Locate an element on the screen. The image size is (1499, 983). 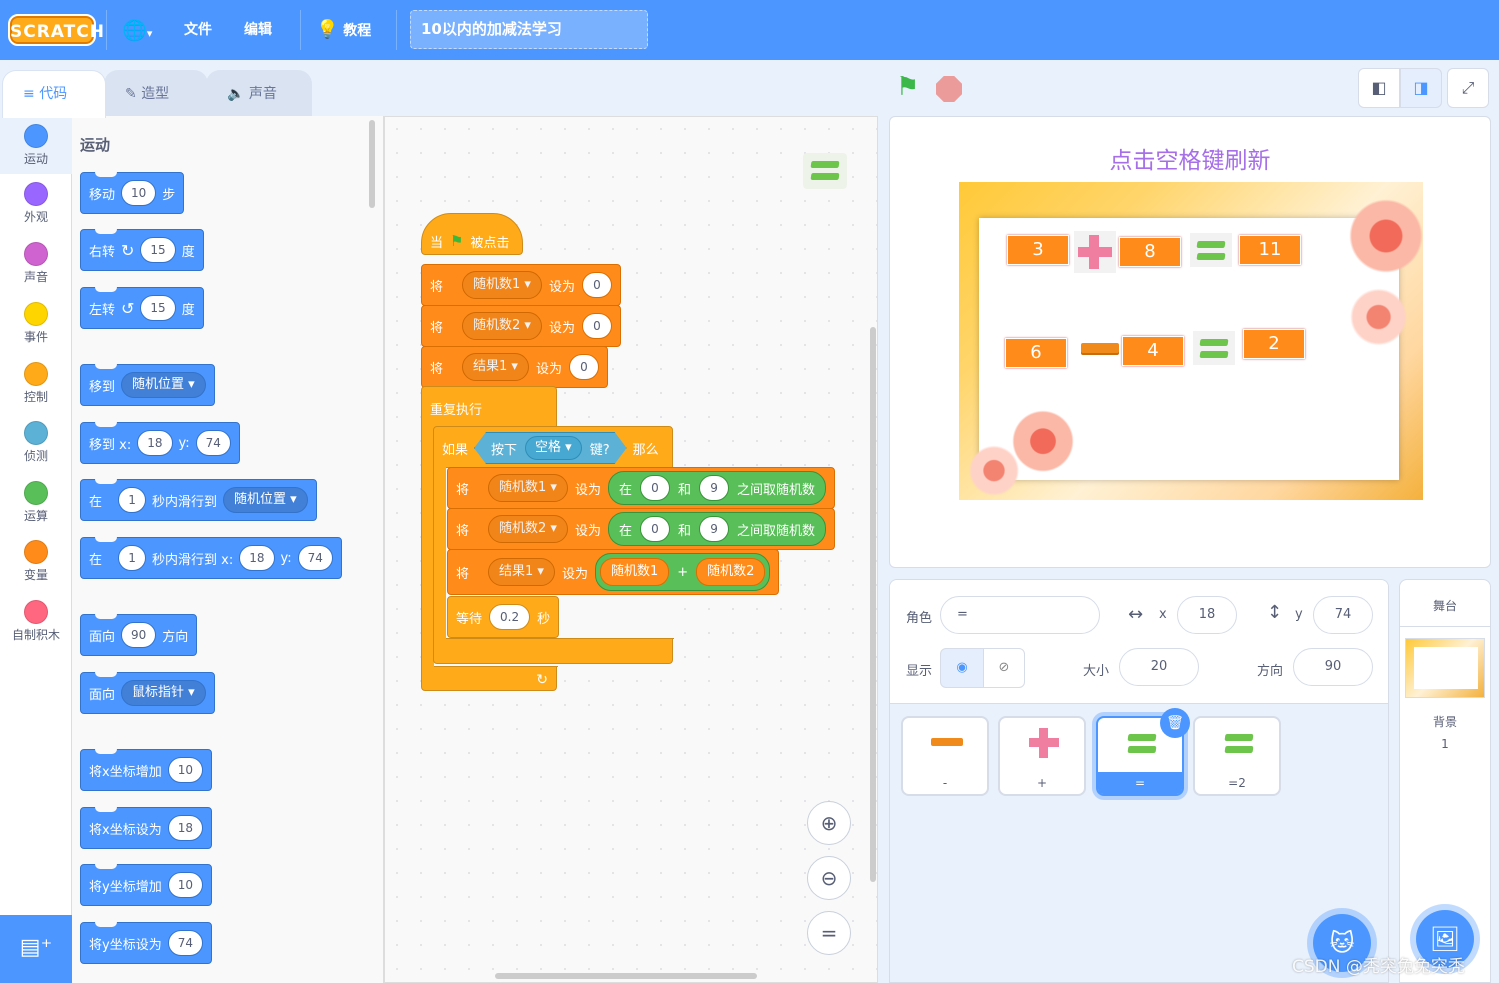
sprite-thumbnail: =2 is located at coordinates (1237, 756).